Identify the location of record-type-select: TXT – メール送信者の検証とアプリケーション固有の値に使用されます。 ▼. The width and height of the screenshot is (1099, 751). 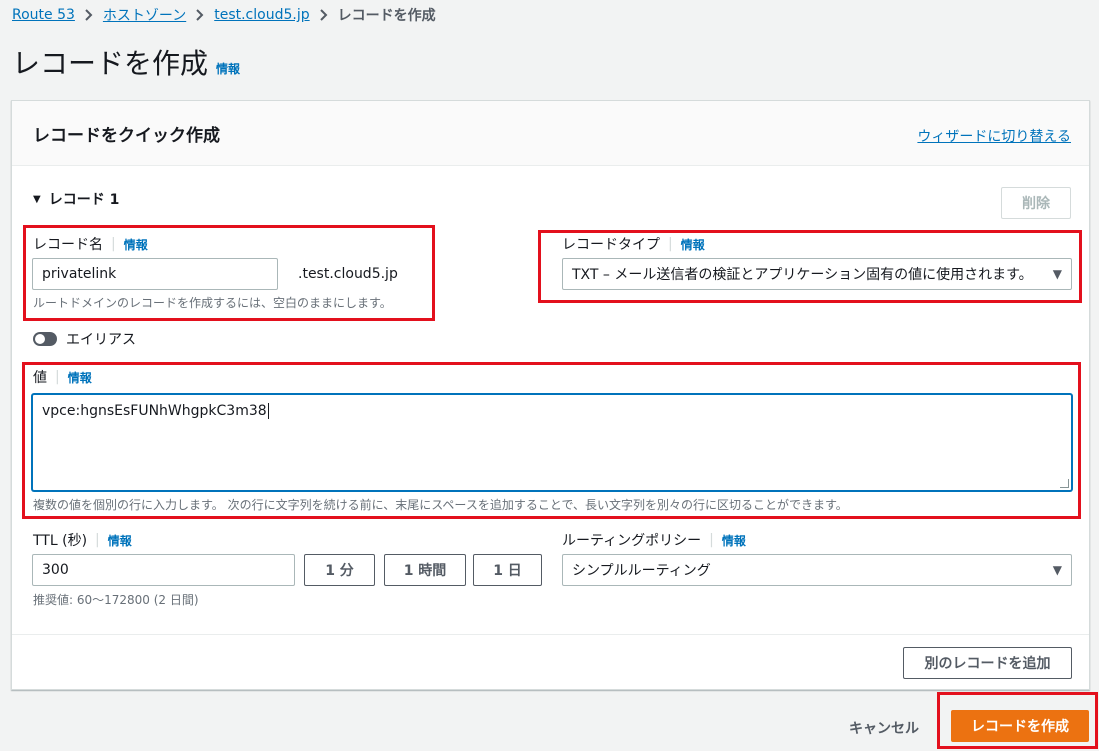
(817, 274).